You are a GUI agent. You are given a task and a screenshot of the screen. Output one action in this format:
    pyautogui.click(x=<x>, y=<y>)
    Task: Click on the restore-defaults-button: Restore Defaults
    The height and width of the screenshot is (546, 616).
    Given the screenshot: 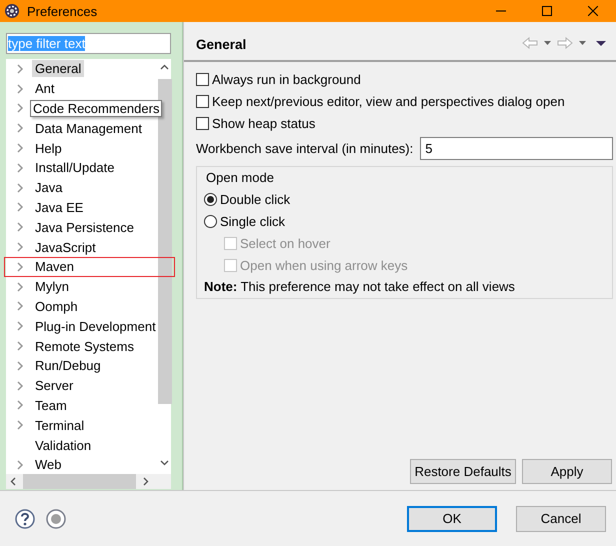 What is the action you would take?
    pyautogui.click(x=463, y=471)
    